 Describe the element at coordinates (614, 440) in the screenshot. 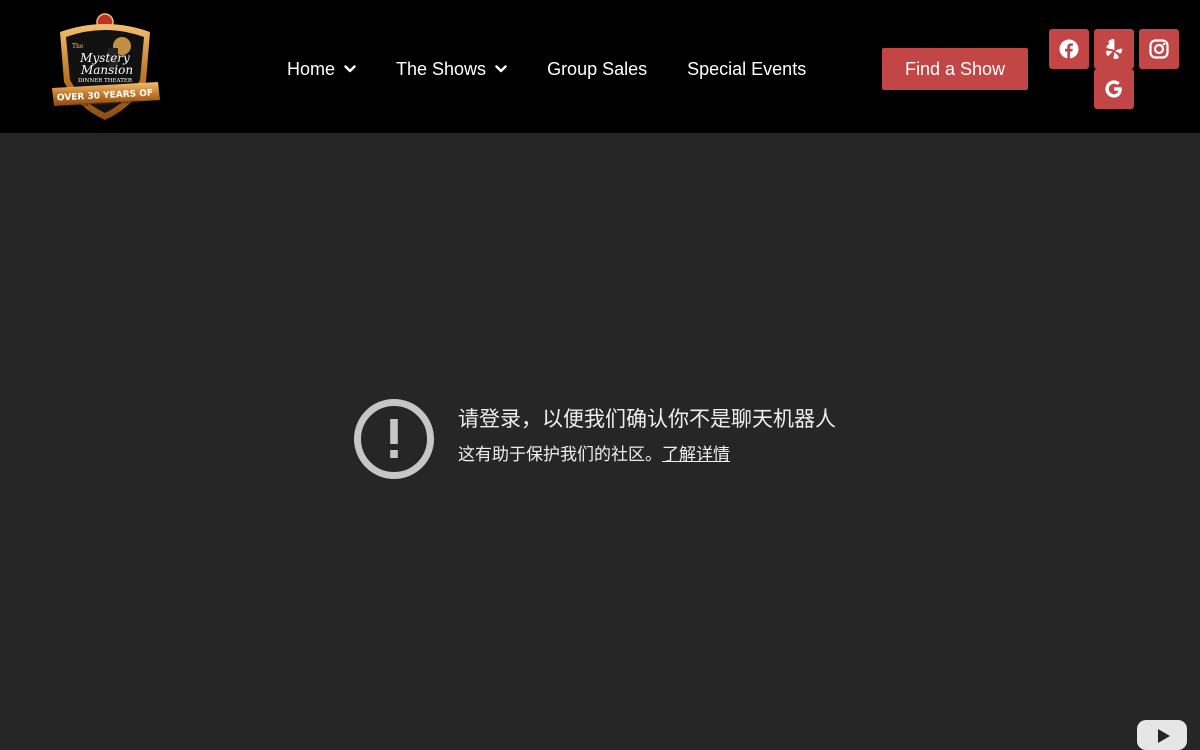

I see `verification-notice: 请登录，以便我们确认你不是聊天机器人 这有助于保护我们的社区。了解详情` at that location.